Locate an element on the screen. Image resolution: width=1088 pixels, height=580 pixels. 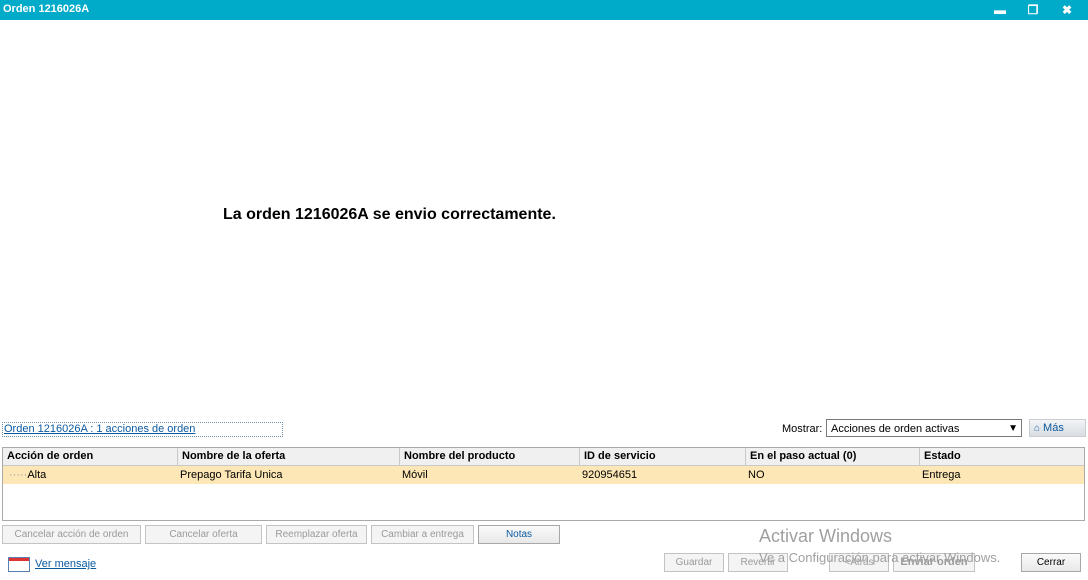
order-actions-link: Orden 1216026A : 1 acciones de orden is located at coordinates (142, 429).